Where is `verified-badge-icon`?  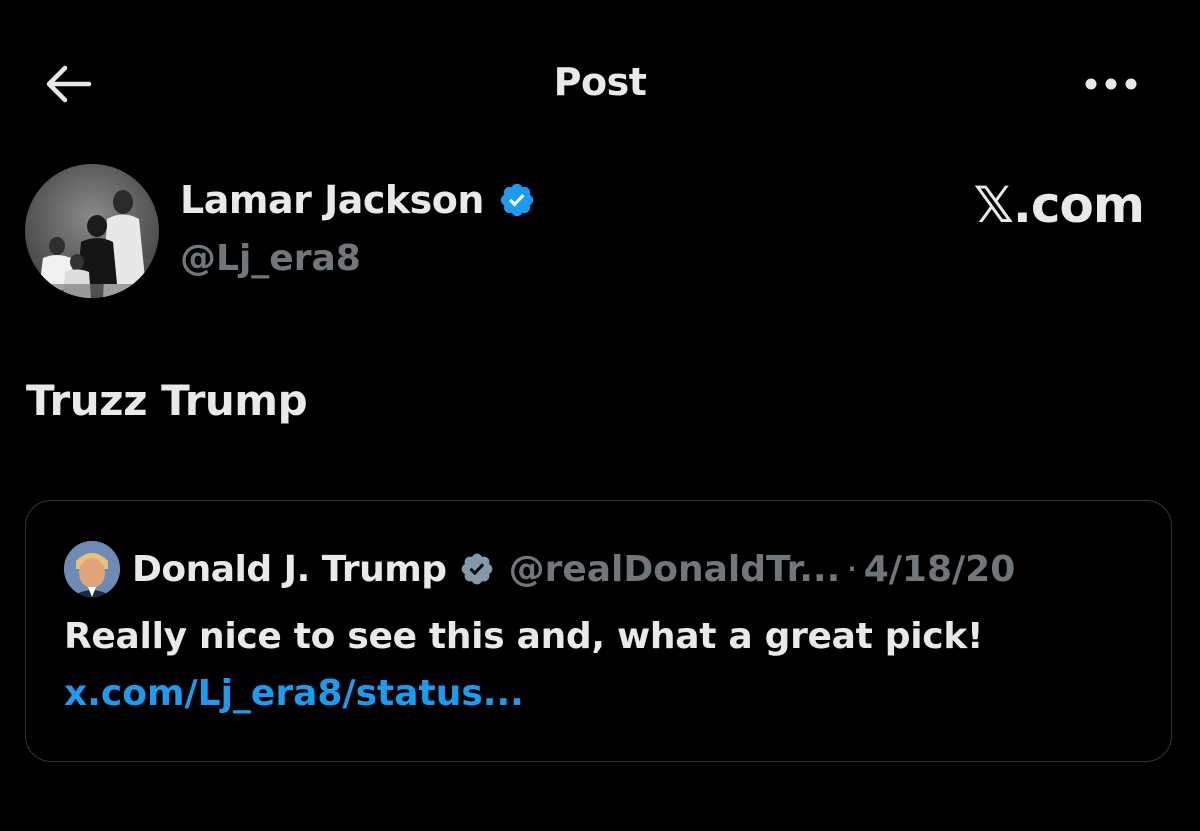 verified-badge-icon is located at coordinates (517, 200).